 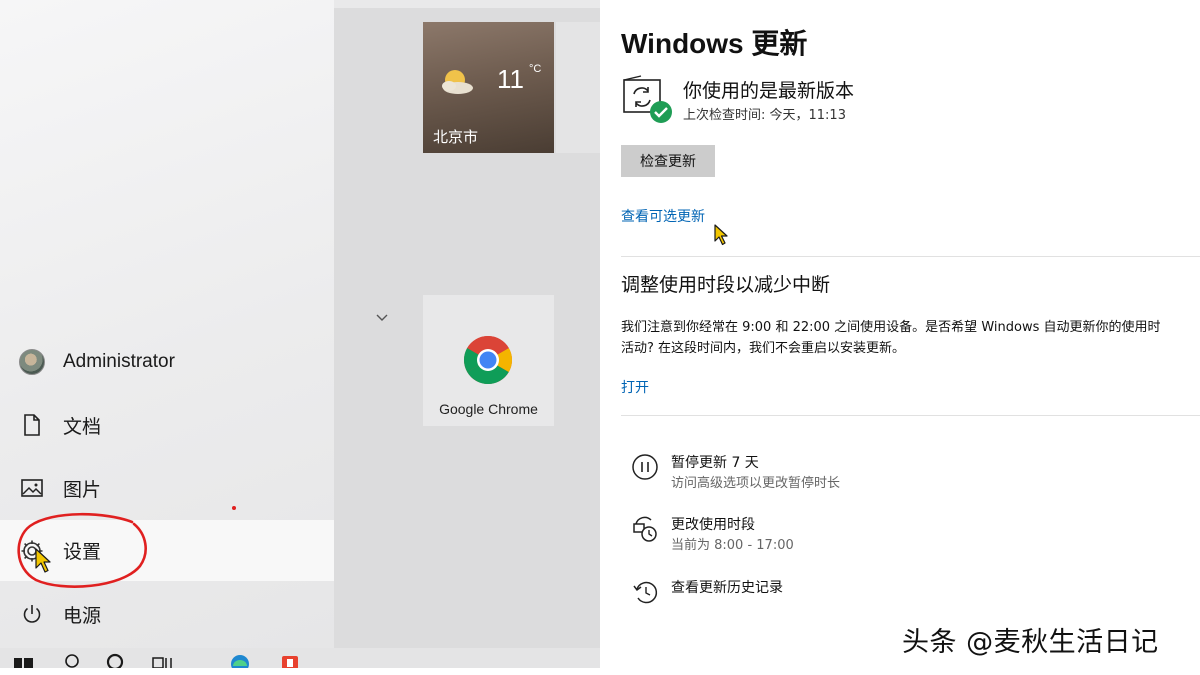 I want to click on weather-city: 北京市, so click(x=456, y=137).